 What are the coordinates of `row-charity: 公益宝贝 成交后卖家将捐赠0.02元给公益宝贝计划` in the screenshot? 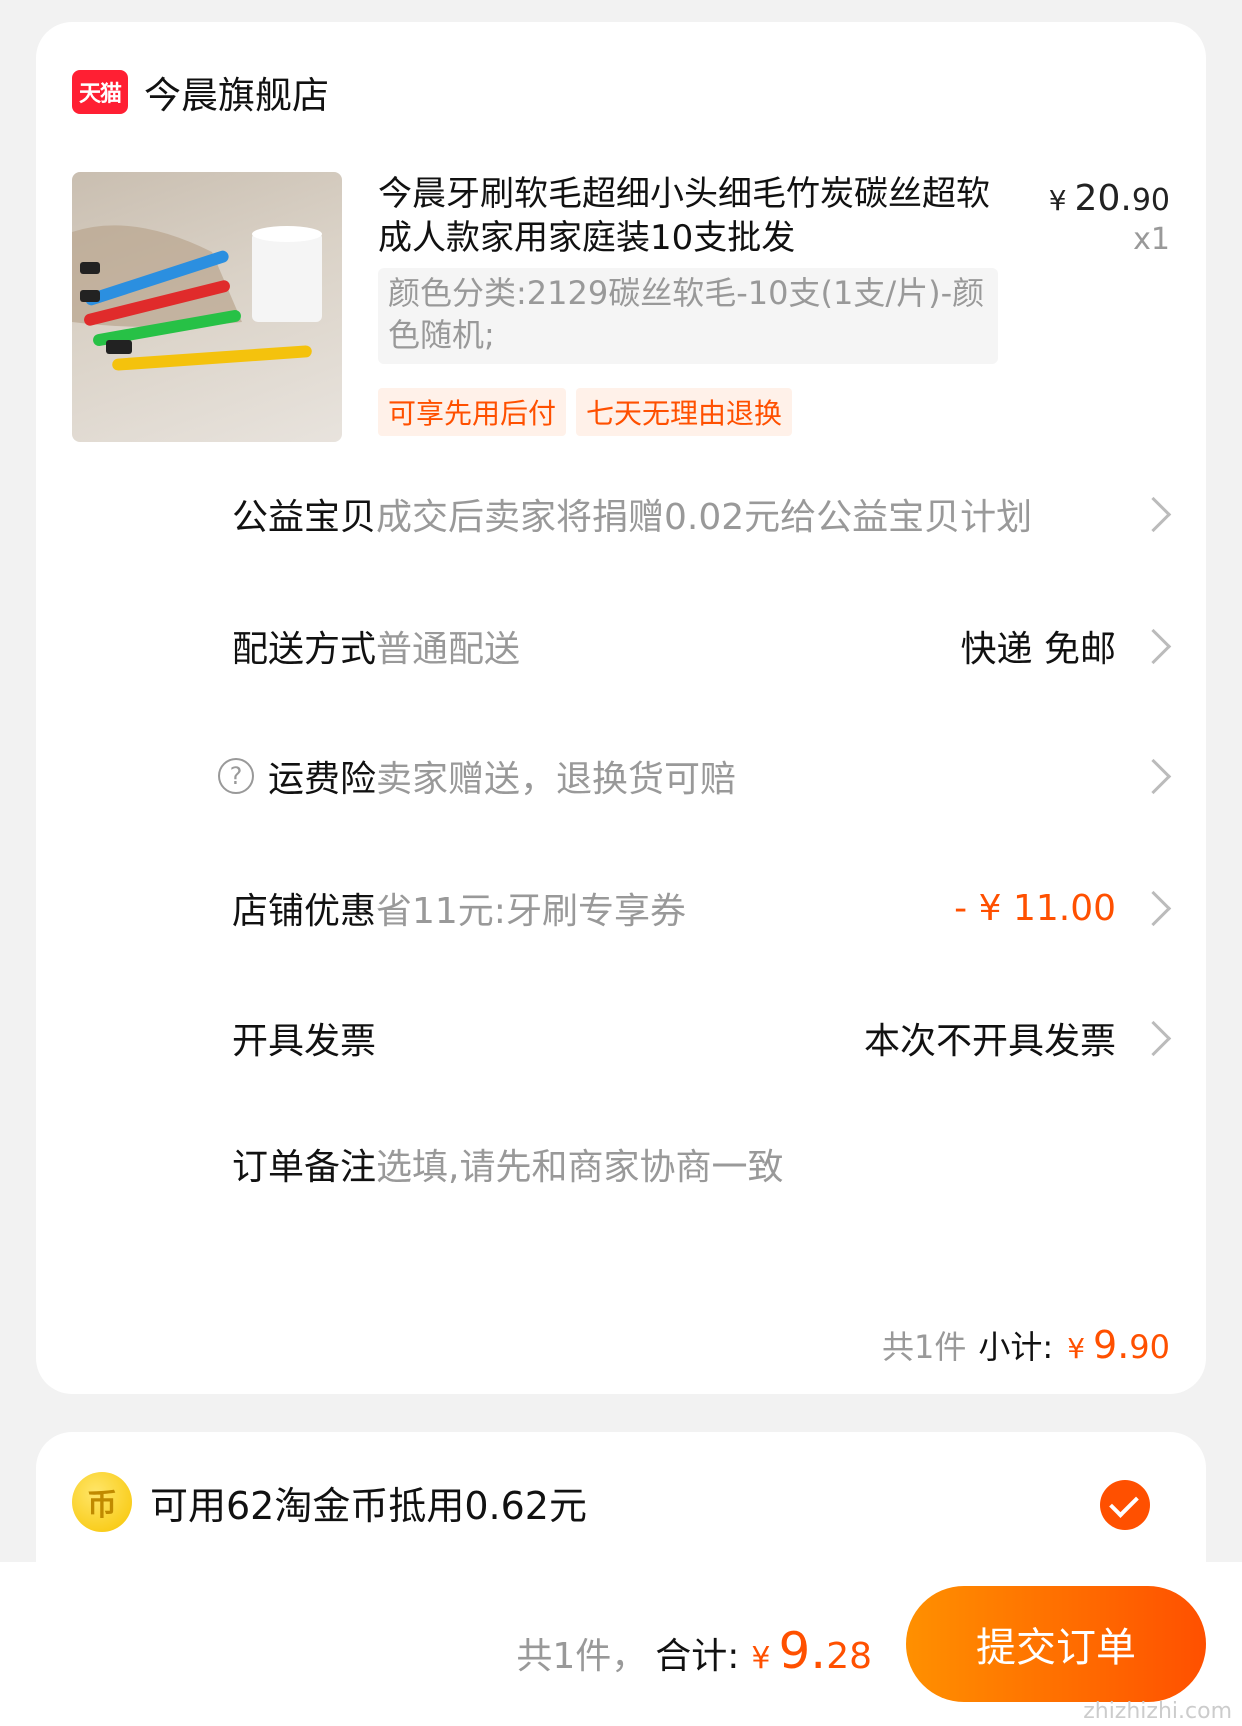 It's located at (621, 514).